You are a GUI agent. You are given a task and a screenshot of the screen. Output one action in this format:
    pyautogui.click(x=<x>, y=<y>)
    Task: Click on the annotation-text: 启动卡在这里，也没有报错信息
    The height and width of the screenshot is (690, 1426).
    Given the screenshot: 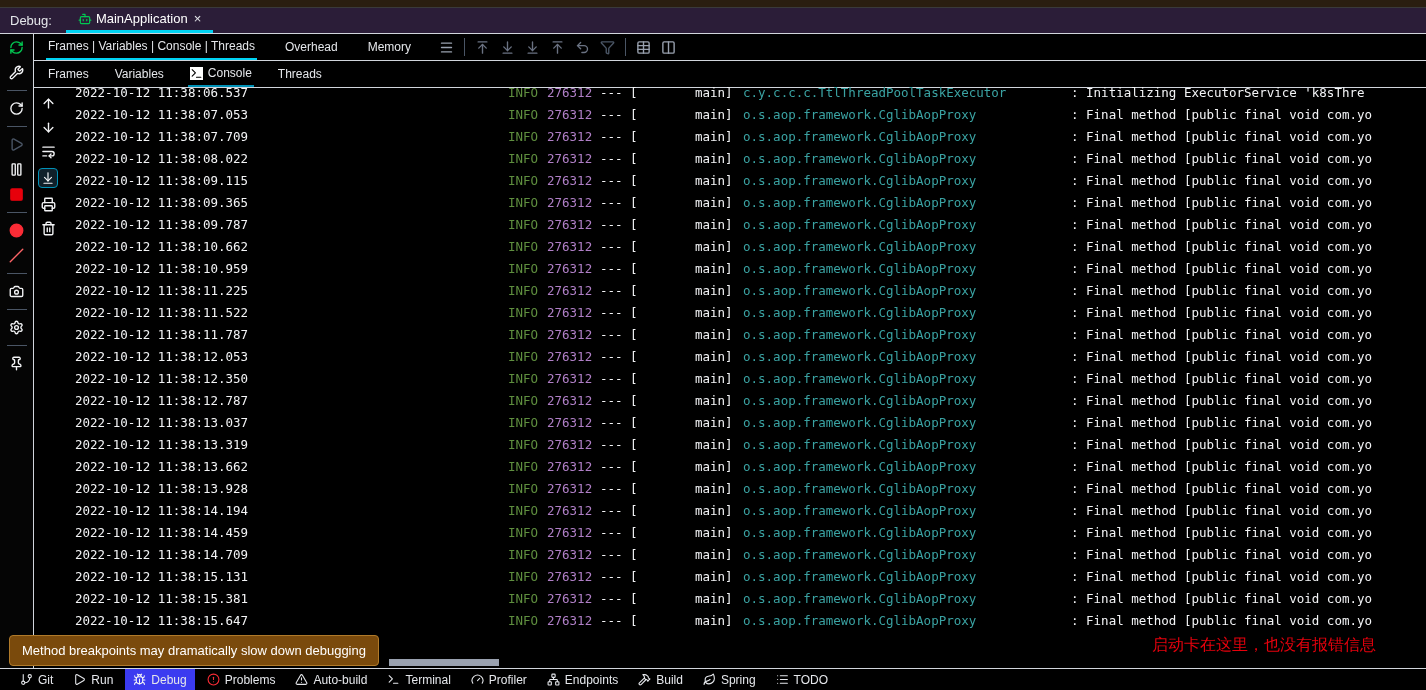 What is the action you would take?
    pyautogui.click(x=1264, y=645)
    